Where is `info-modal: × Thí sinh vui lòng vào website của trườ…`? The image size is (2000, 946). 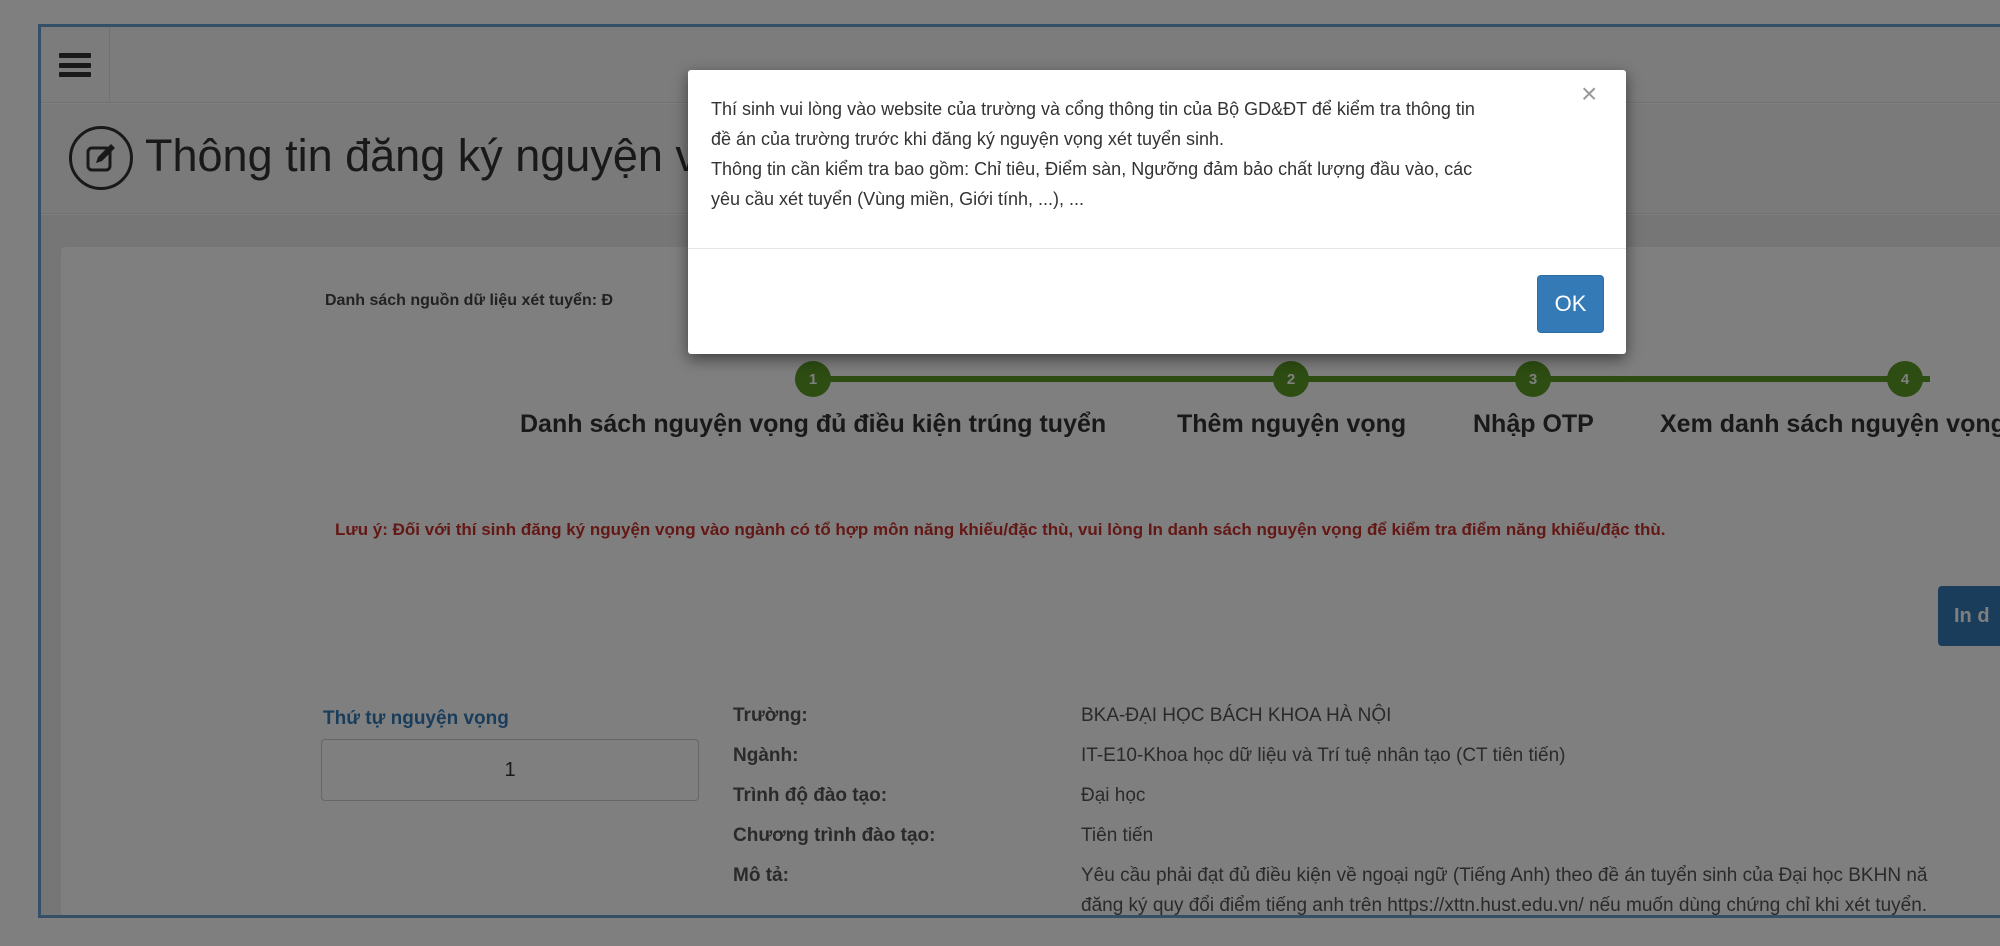
info-modal: × Thí sinh vui lòng vào website của trườ… is located at coordinates (1157, 212).